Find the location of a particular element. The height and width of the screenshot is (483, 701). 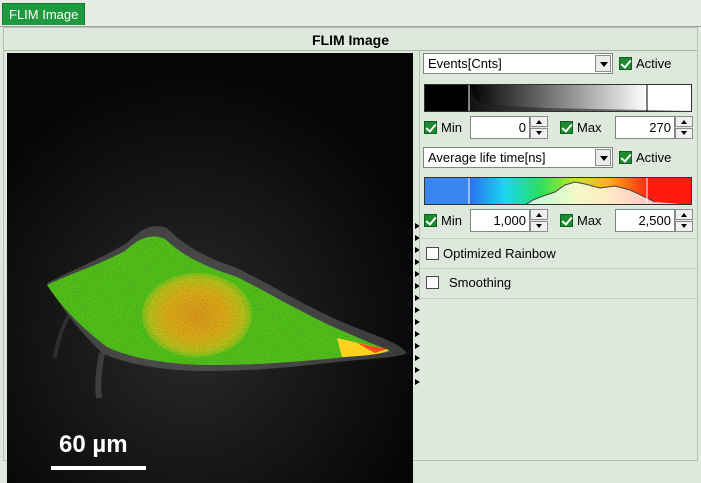

events-channel-value: Events[Cnts] is located at coordinates (465, 63).